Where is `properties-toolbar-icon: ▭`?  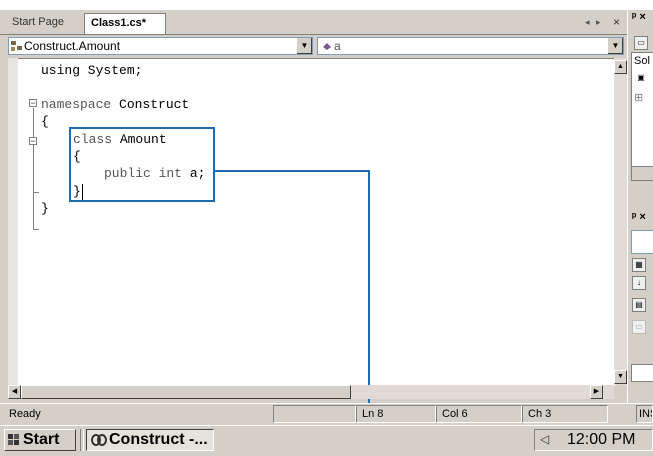
properties-toolbar-icon: ▭ is located at coordinates (641, 43).